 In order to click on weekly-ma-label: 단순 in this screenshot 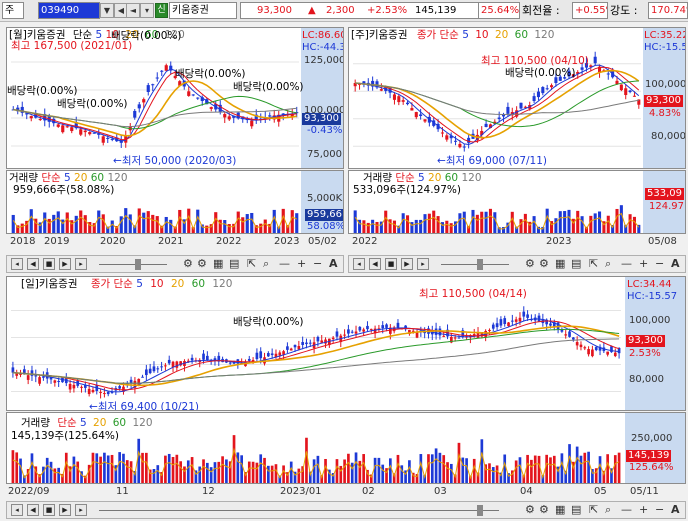, I will do `click(449, 35)`.